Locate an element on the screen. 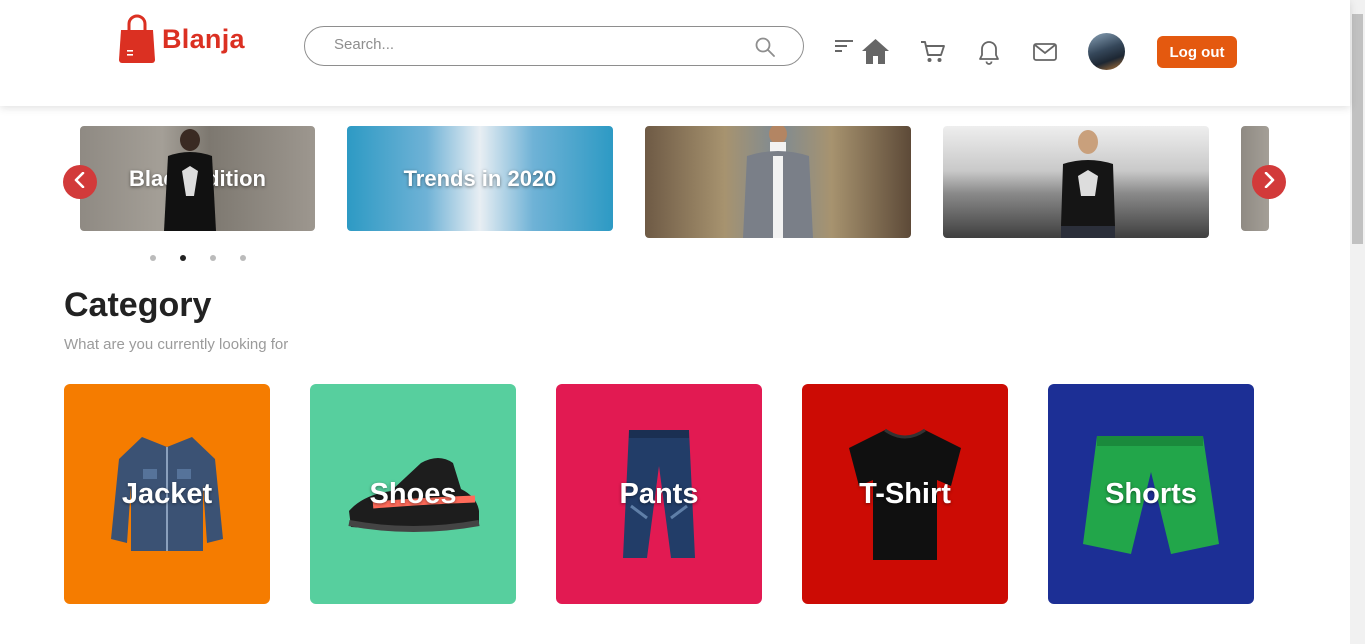 This screenshot has width=1365, height=644. search-bar is located at coordinates (554, 46).